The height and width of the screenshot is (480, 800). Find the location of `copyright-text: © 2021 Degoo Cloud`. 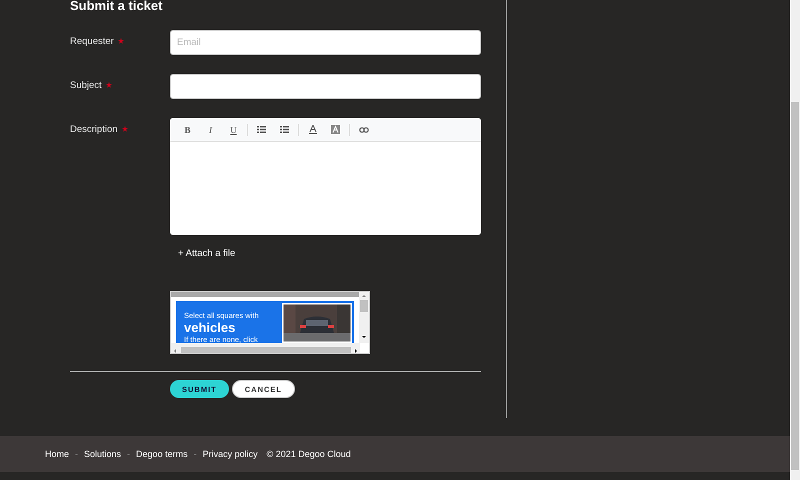

copyright-text: © 2021 Degoo Cloud is located at coordinates (308, 454).